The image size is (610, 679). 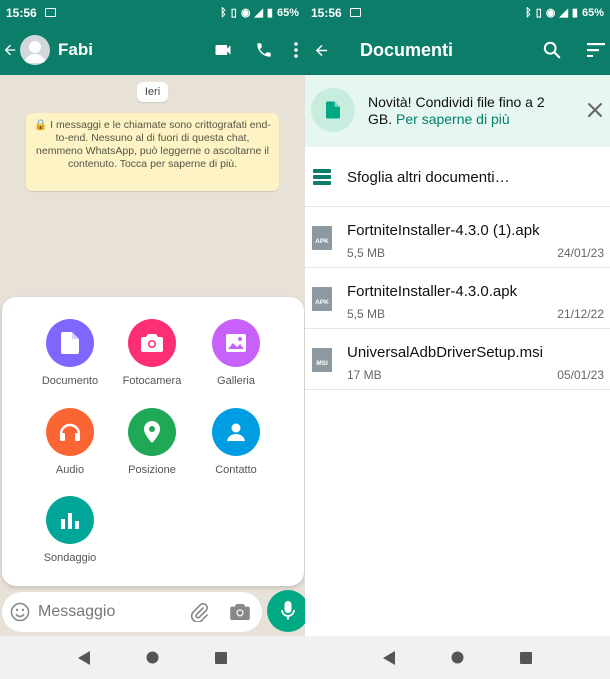 I want to click on attach-label: Sondaggio, so click(x=70, y=558).